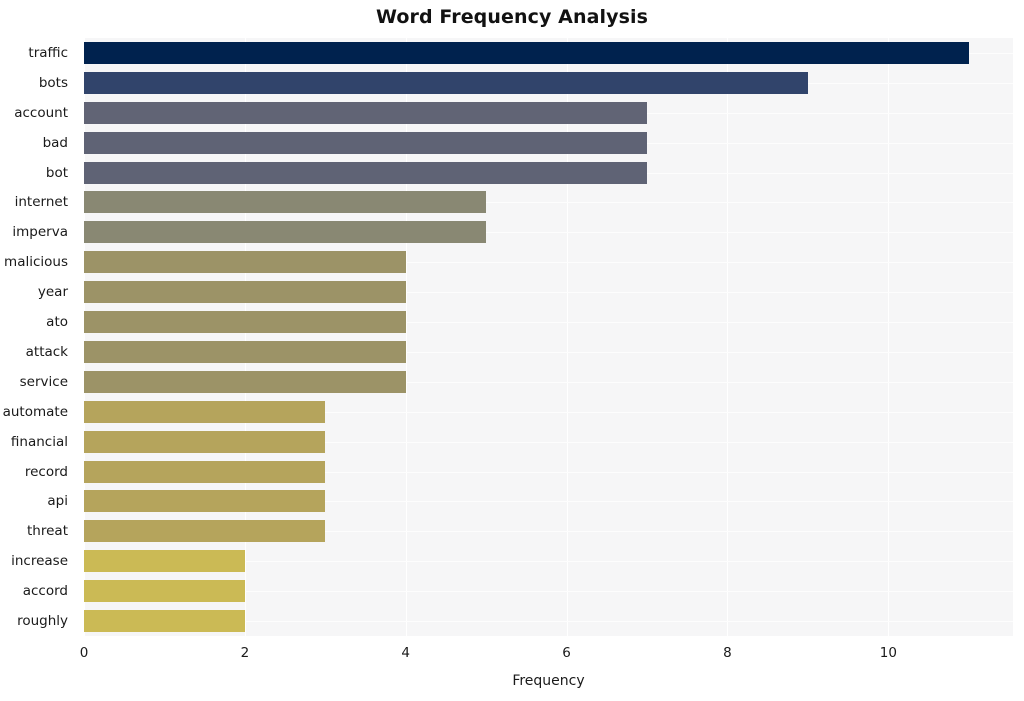 This screenshot has height=701, width=1024. Describe the element at coordinates (512, 657) in the screenshot. I see `x-axis-tick-labels: 0 2 4 6 8 10` at that location.